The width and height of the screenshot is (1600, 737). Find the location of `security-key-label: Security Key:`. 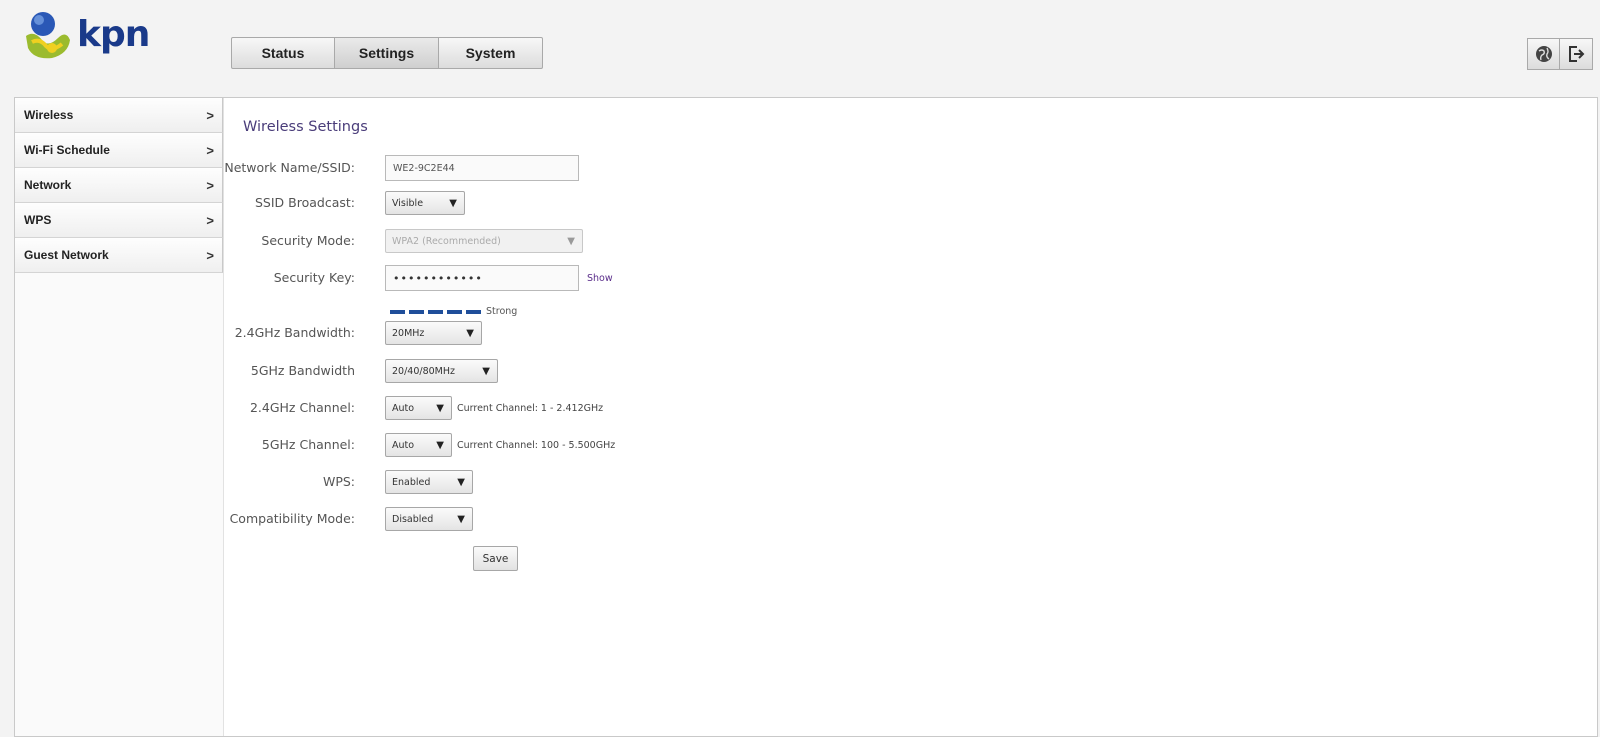

security-key-label: Security Key: is located at coordinates (314, 277).